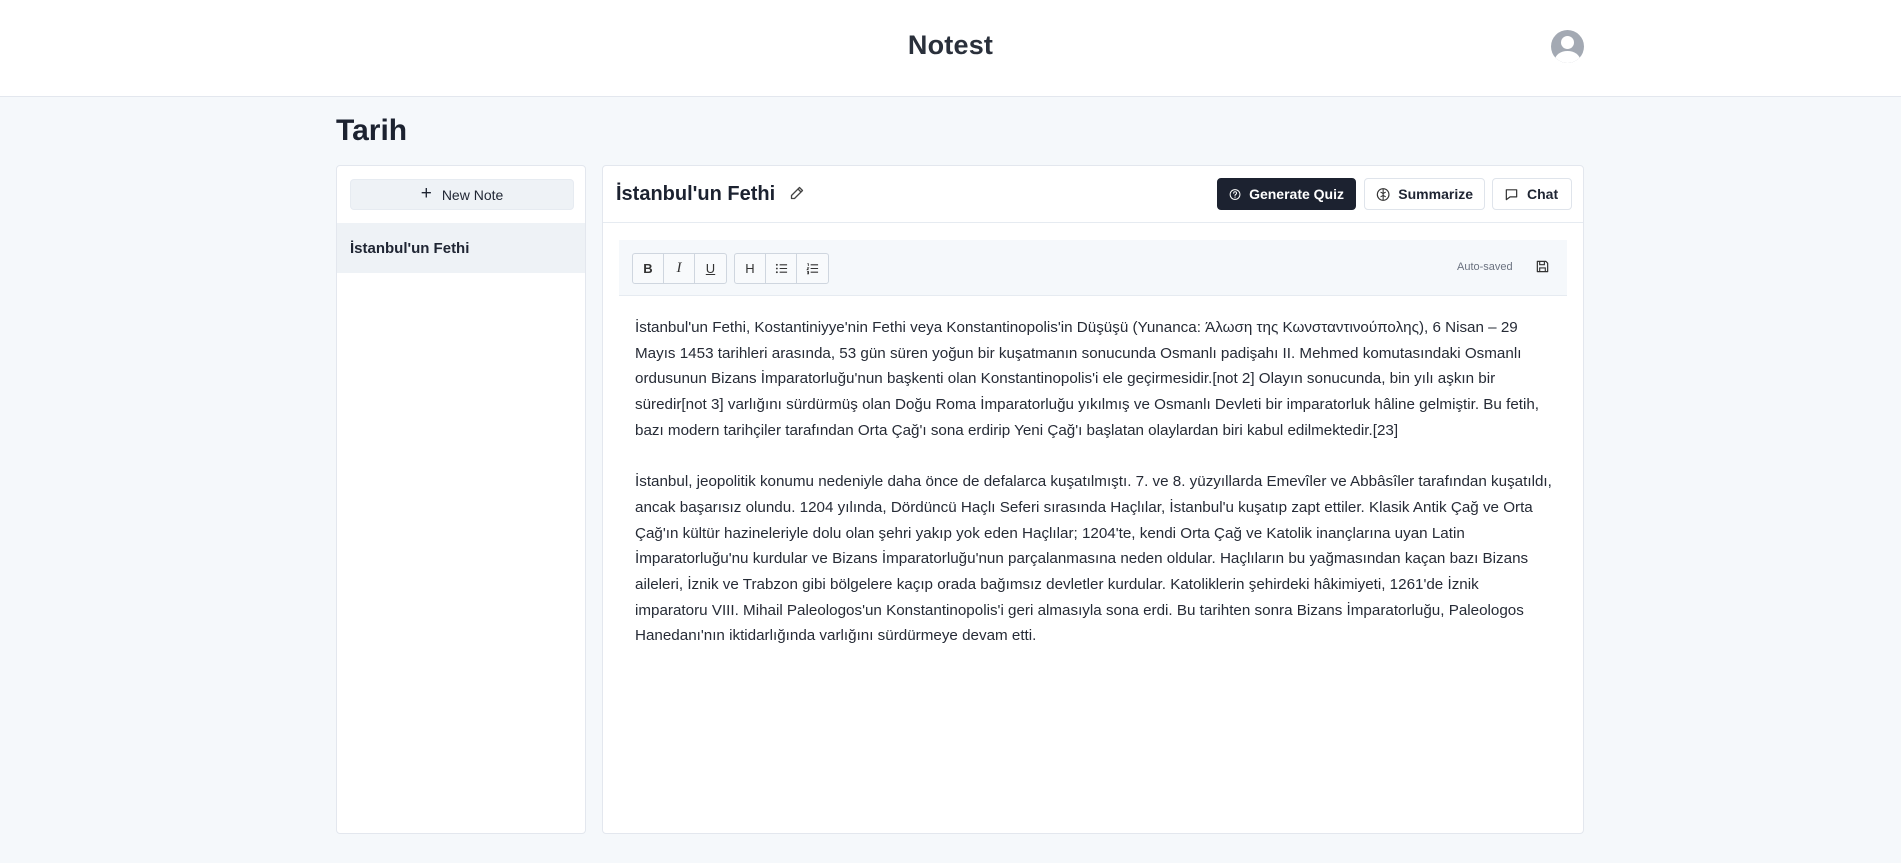  What do you see at coordinates (1435, 194) in the screenshot?
I see `summarize-label: Summarize` at bounding box center [1435, 194].